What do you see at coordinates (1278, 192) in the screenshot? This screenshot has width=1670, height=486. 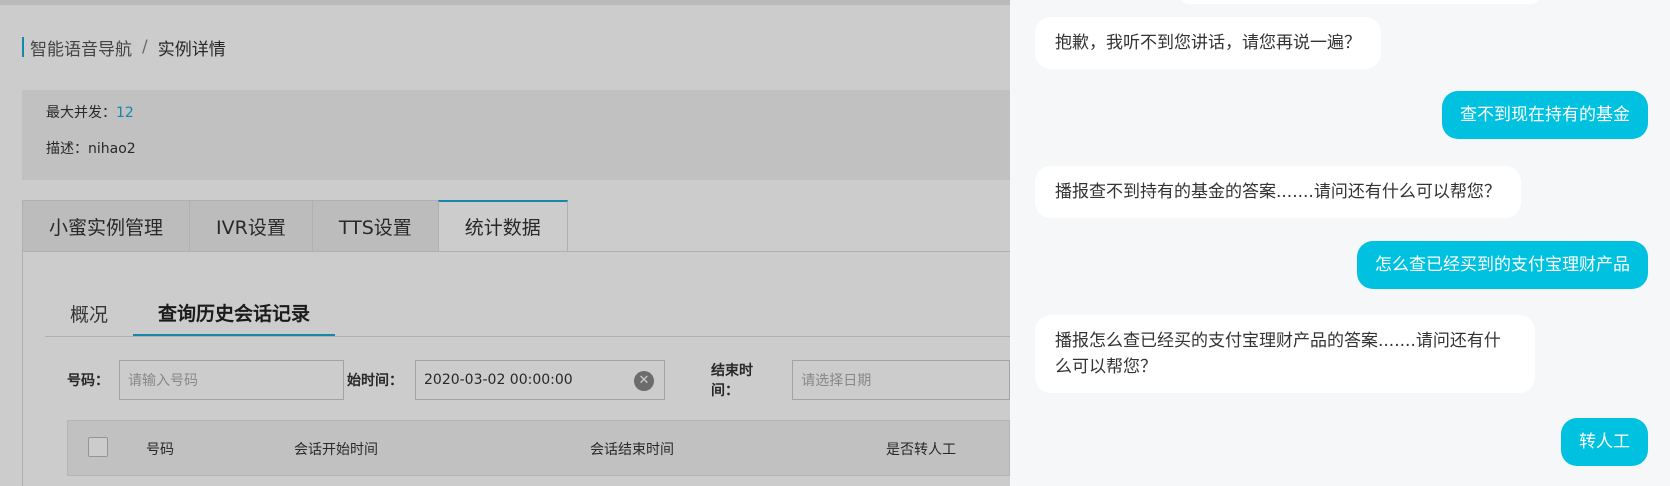 I see `bot-message: 播报查不到持有的基金的答案.......请问还有什么可以帮您？` at bounding box center [1278, 192].